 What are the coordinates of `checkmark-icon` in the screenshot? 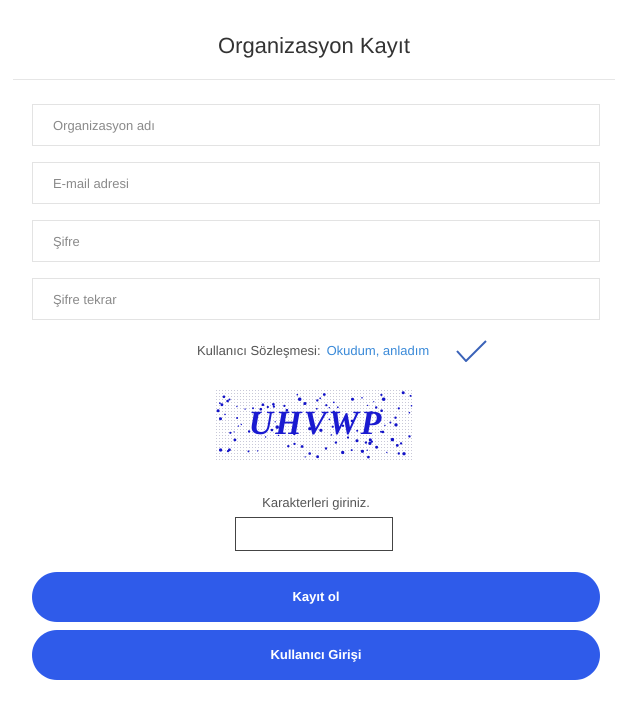 It's located at (472, 351).